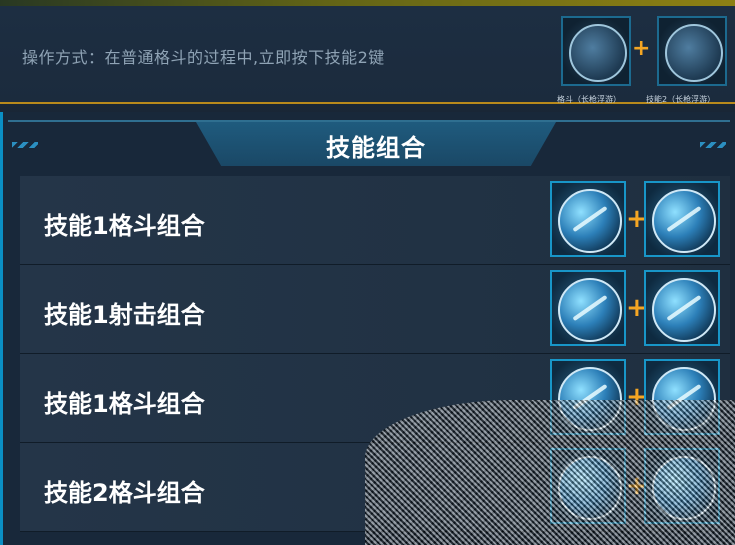 Image resolution: width=735 pixels, height=545 pixels. I want to click on corner-decoration-left, so click(25, 145).